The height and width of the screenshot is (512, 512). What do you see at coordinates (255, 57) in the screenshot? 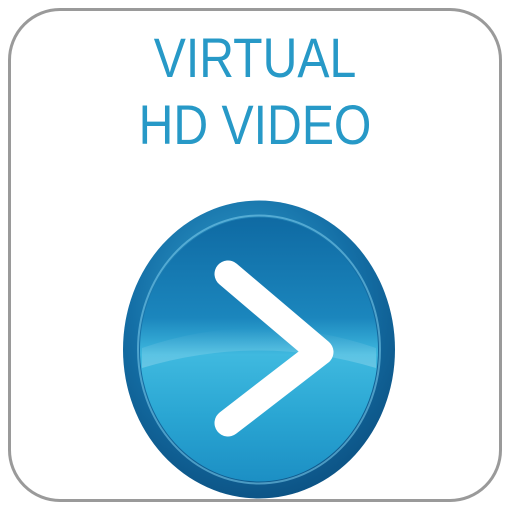
I see `app-title-line-1: VIRTUAL` at bounding box center [255, 57].